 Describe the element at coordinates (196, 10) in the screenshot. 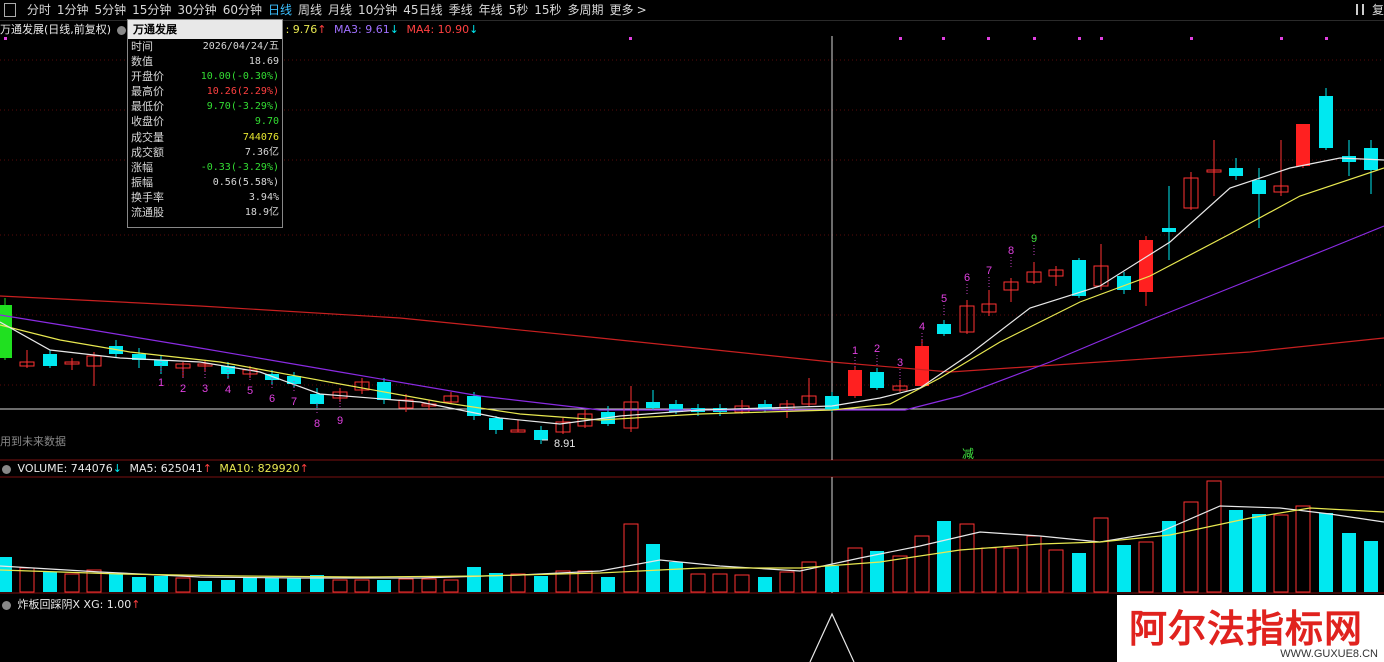

I see `period-tab: 30分钟` at that location.